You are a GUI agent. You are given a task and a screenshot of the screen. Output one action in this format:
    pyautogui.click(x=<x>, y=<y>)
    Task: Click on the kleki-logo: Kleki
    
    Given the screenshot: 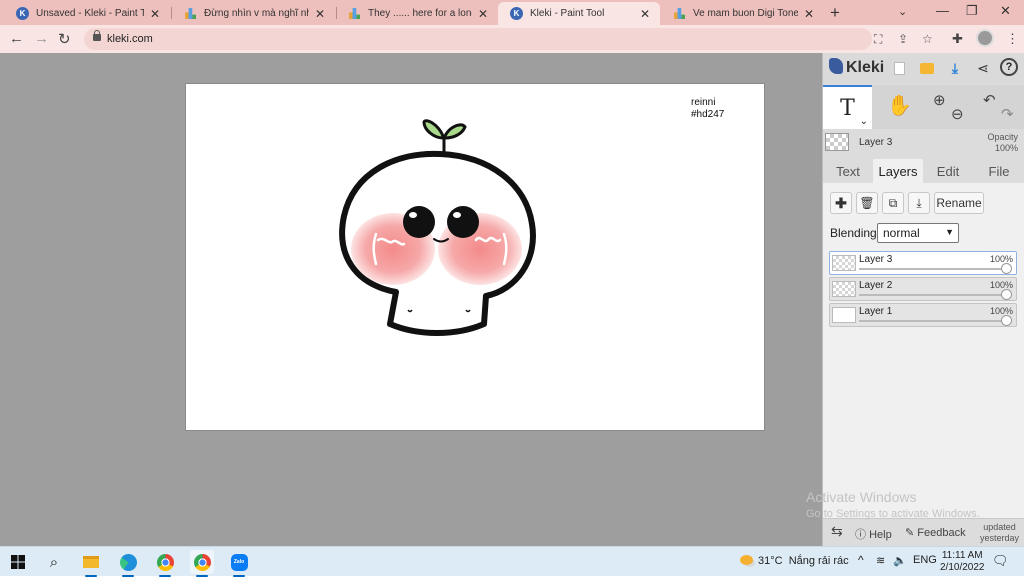 What is the action you would take?
    pyautogui.click(x=856, y=67)
    